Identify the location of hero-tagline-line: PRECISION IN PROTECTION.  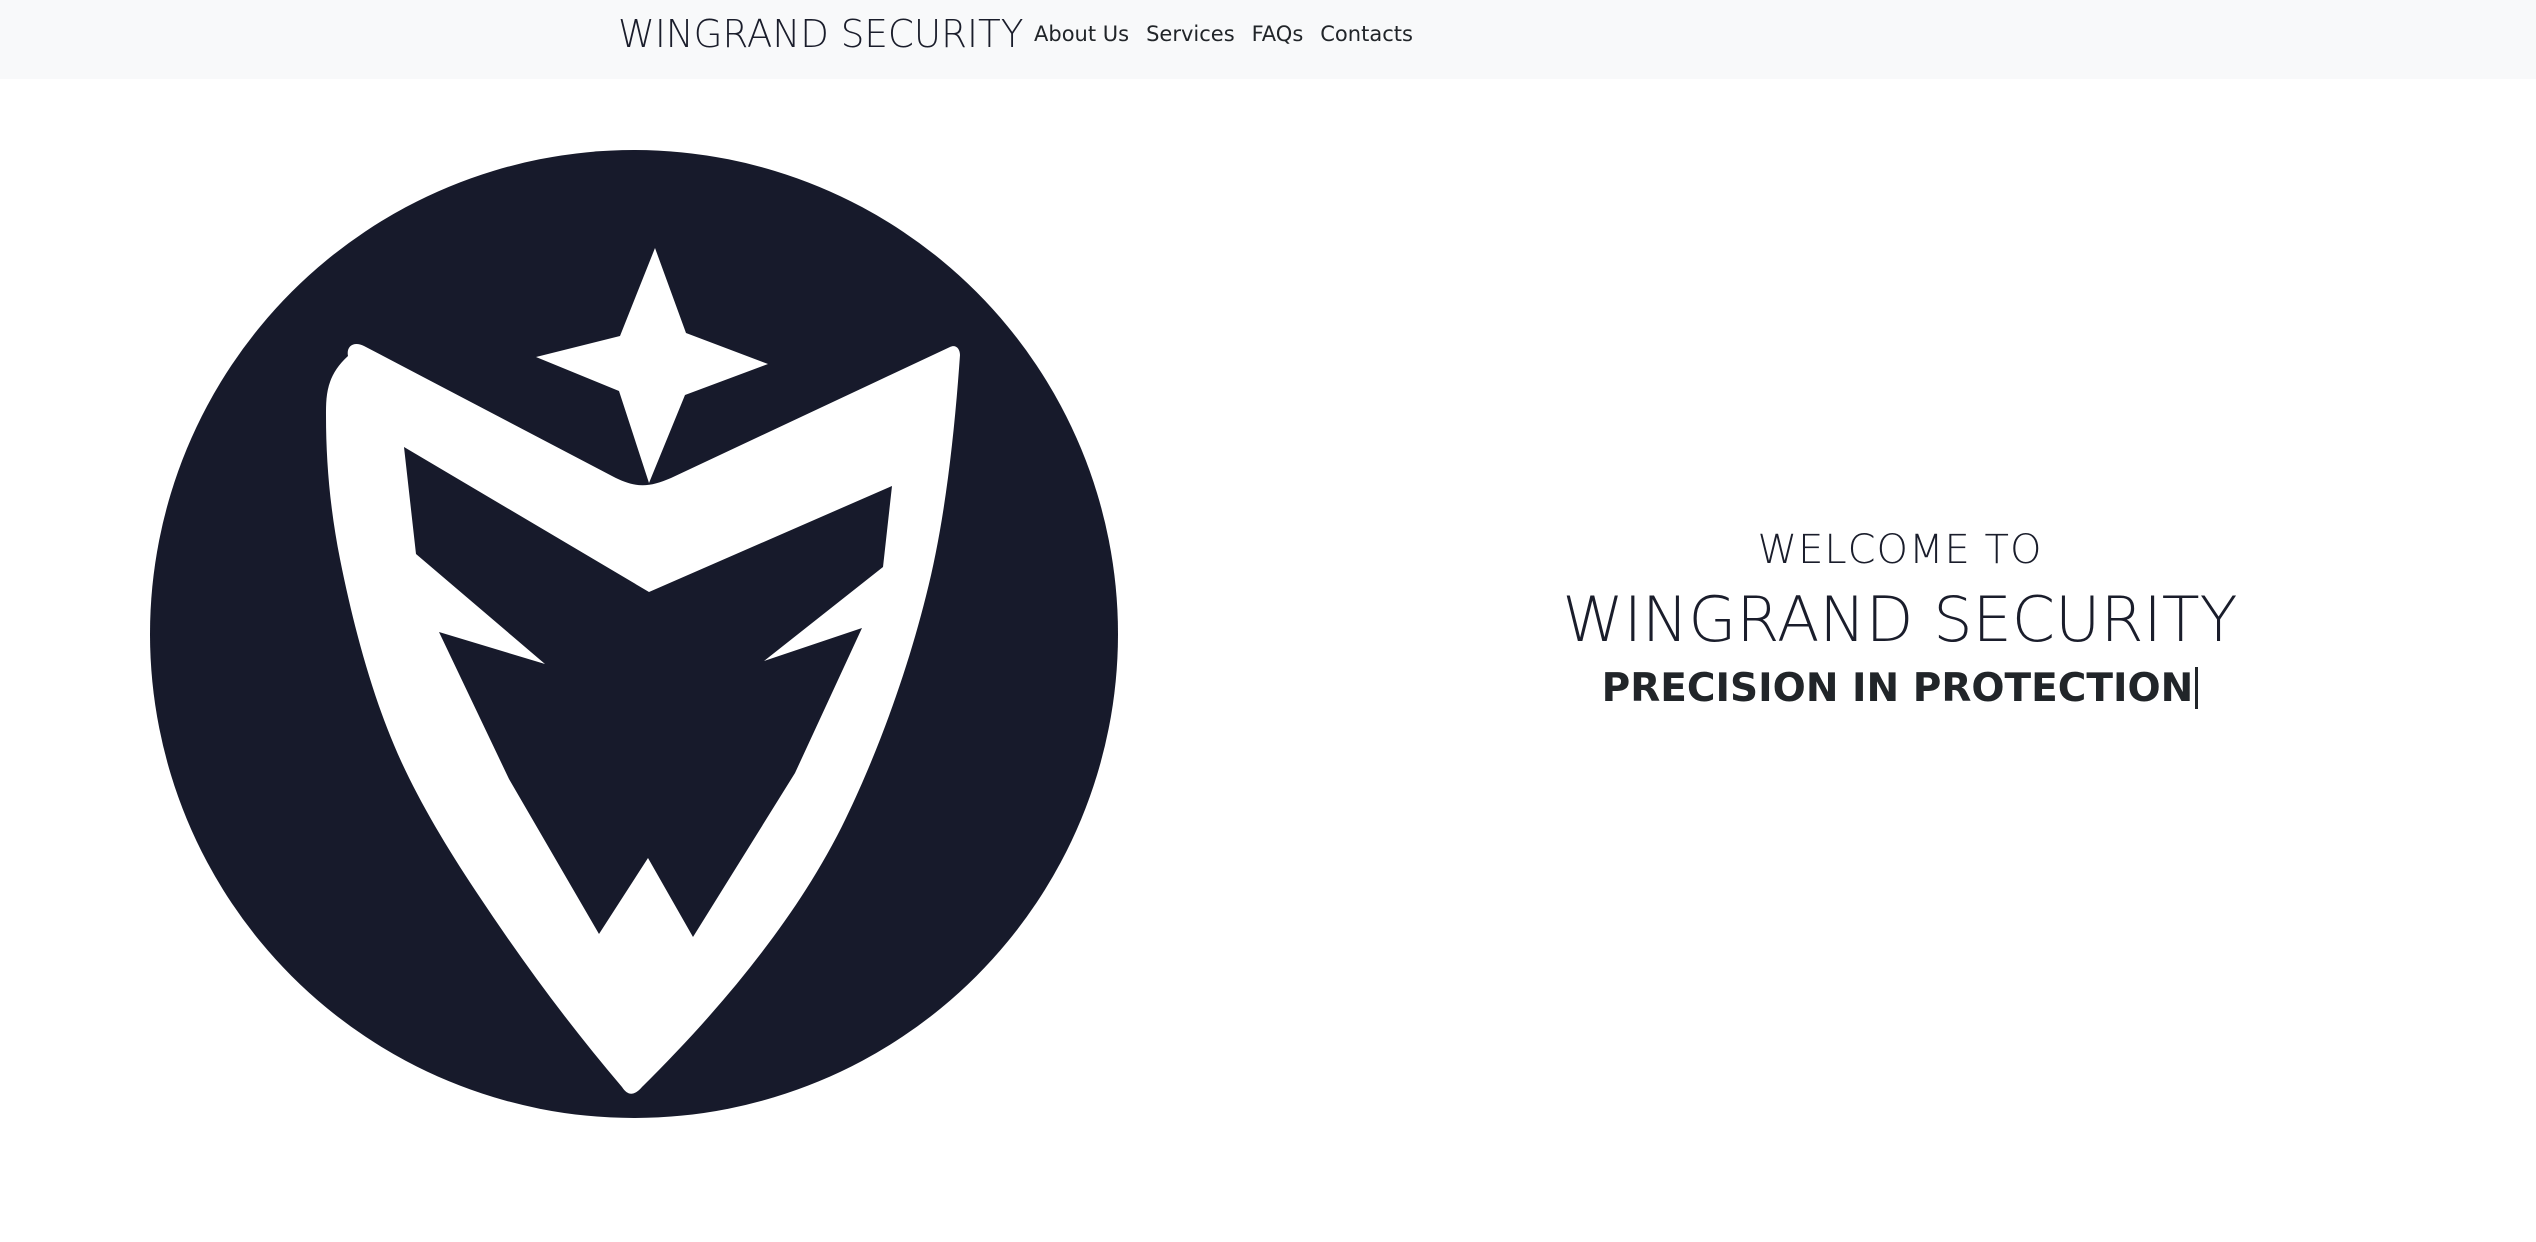
(1900, 689).